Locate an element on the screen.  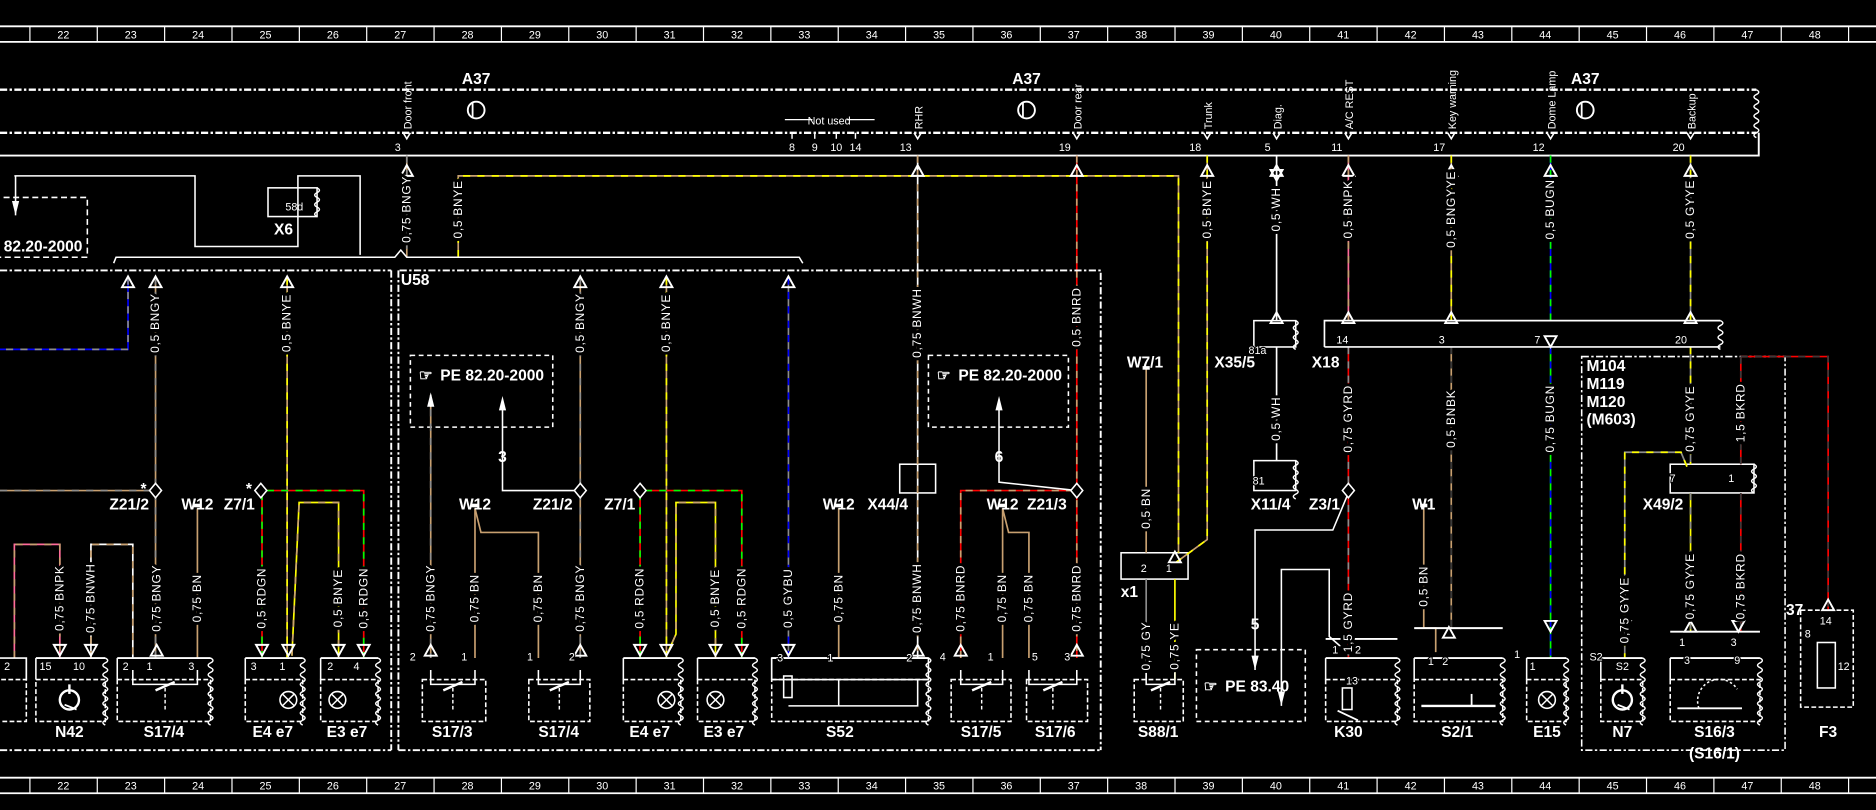
ruler-column-label: 27 is located at coordinates (400, 787).